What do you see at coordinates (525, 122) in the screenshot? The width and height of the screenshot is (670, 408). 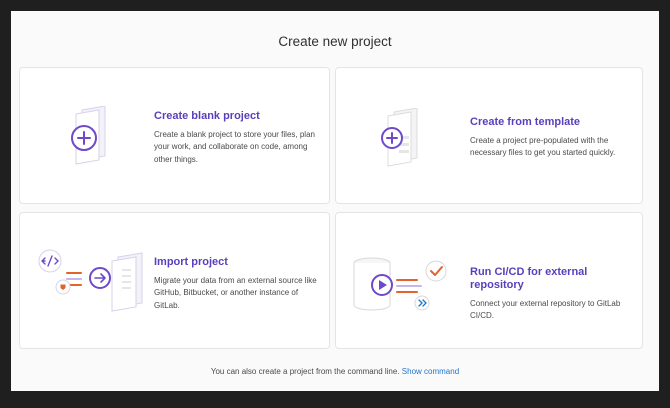 I see `card-title: Create from template` at bounding box center [525, 122].